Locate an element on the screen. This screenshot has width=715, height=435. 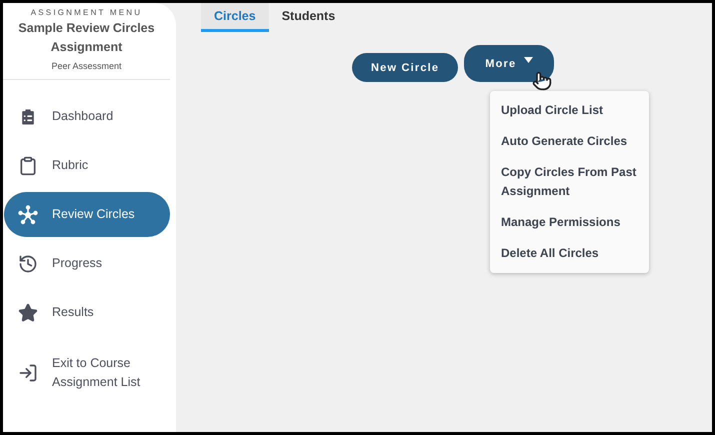
sidebar-item-label: Review Circles is located at coordinates (93, 214).